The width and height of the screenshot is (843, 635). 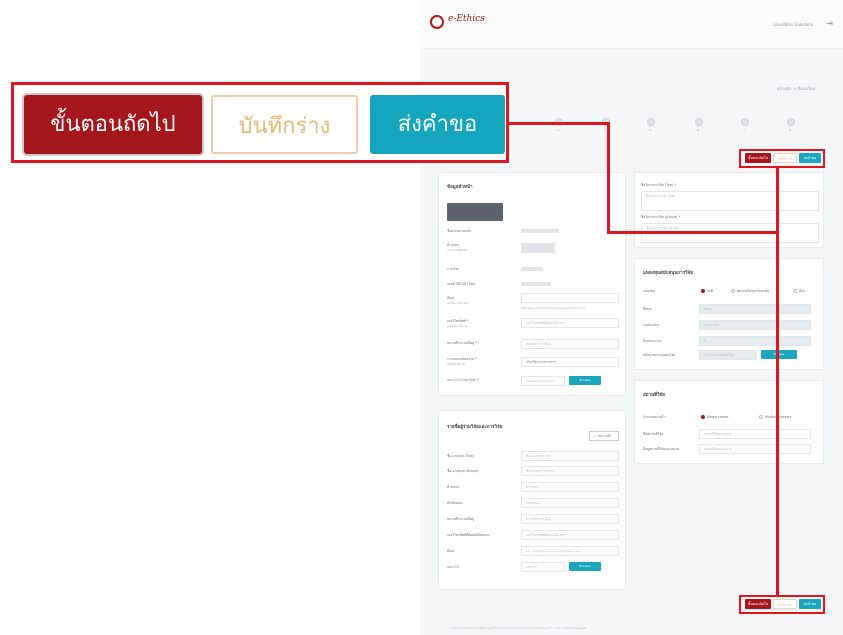 I want to click on project-title-th-field: ชื่อโครงการวิจัย (ไทย), so click(x=730, y=201).